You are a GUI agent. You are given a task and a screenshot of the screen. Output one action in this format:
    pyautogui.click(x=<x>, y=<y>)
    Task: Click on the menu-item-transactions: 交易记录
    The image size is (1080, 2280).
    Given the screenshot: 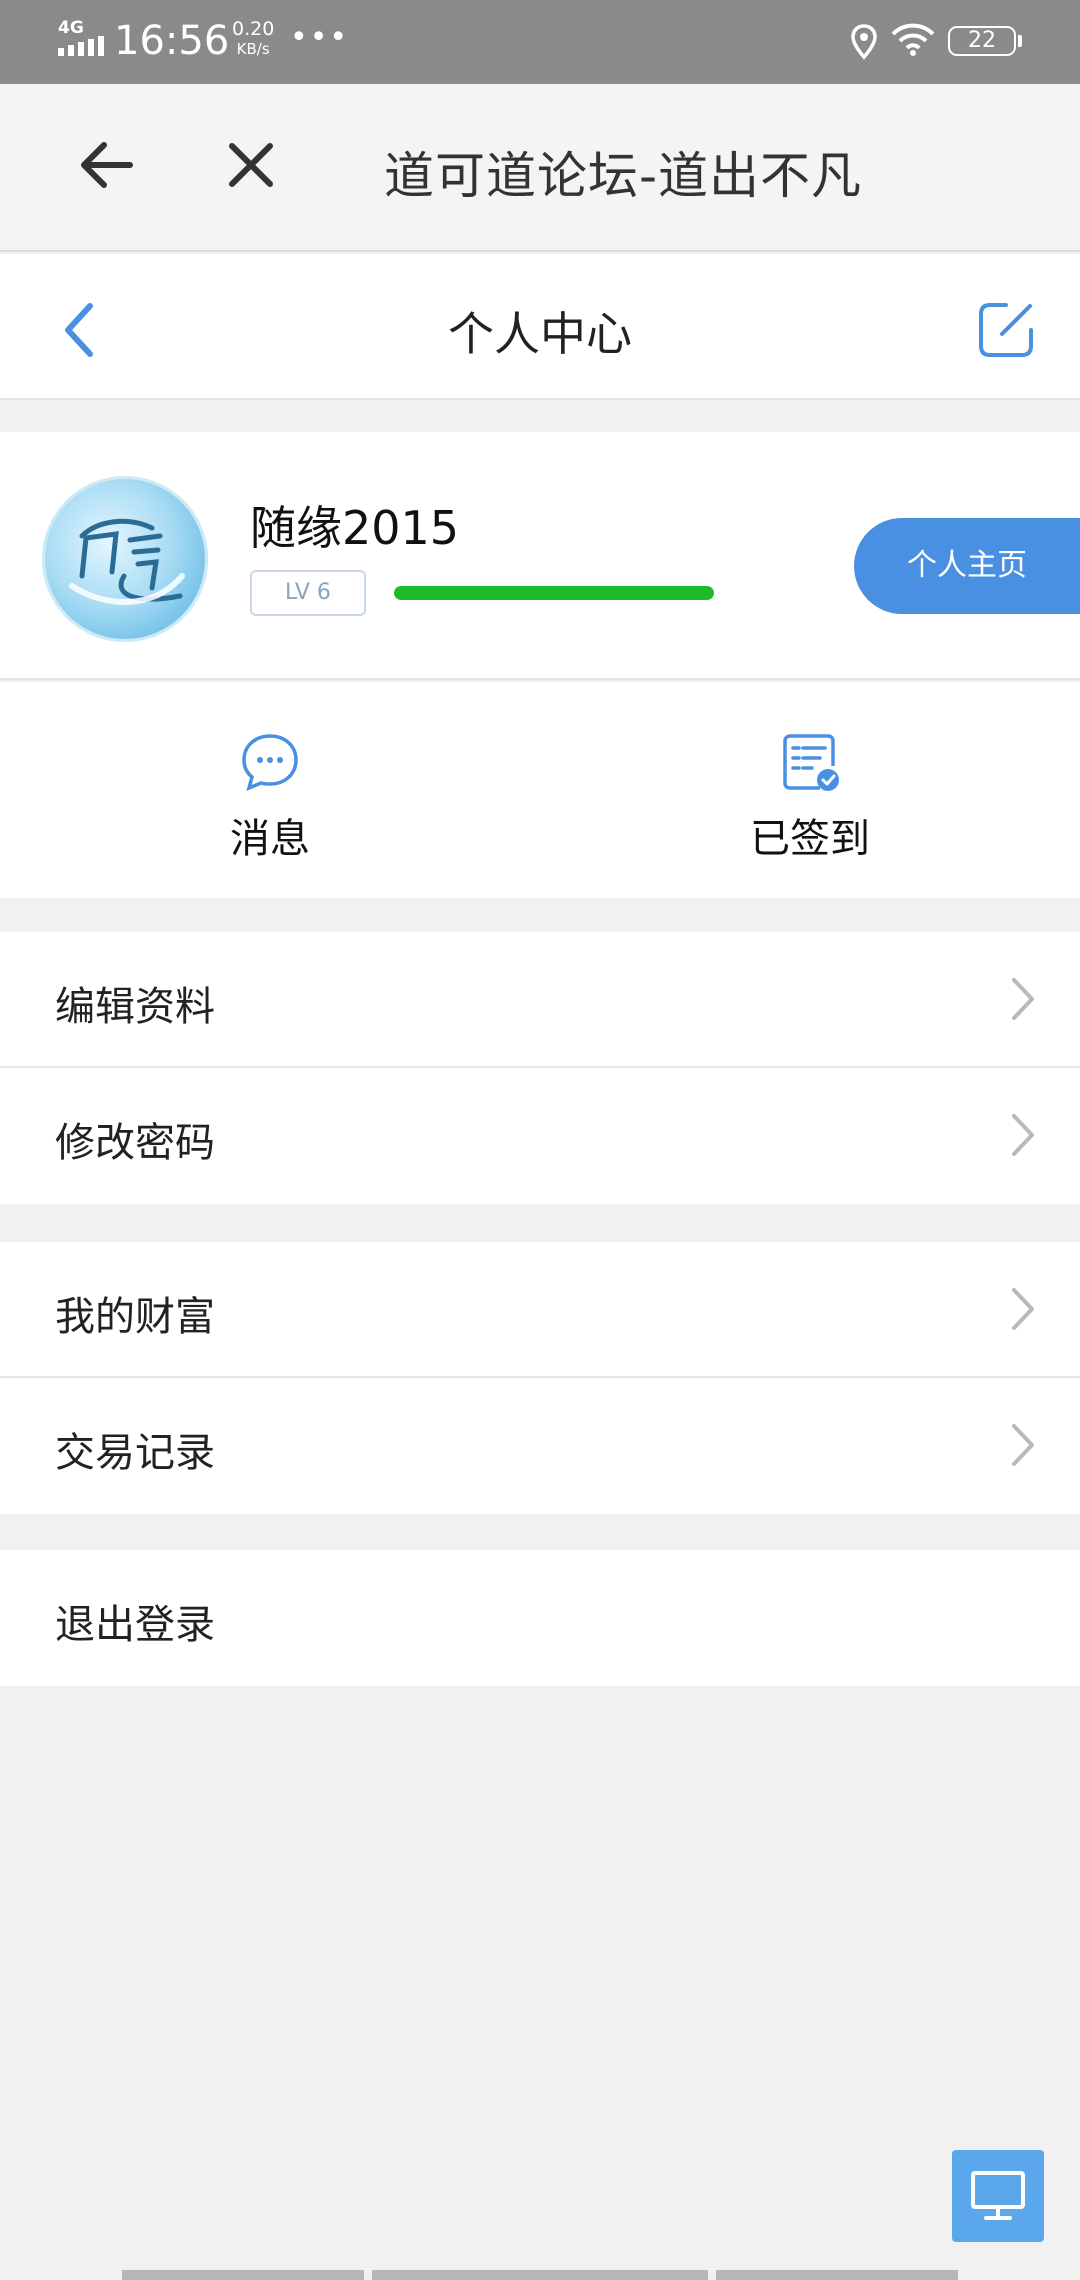 What is the action you would take?
    pyautogui.click(x=540, y=1446)
    